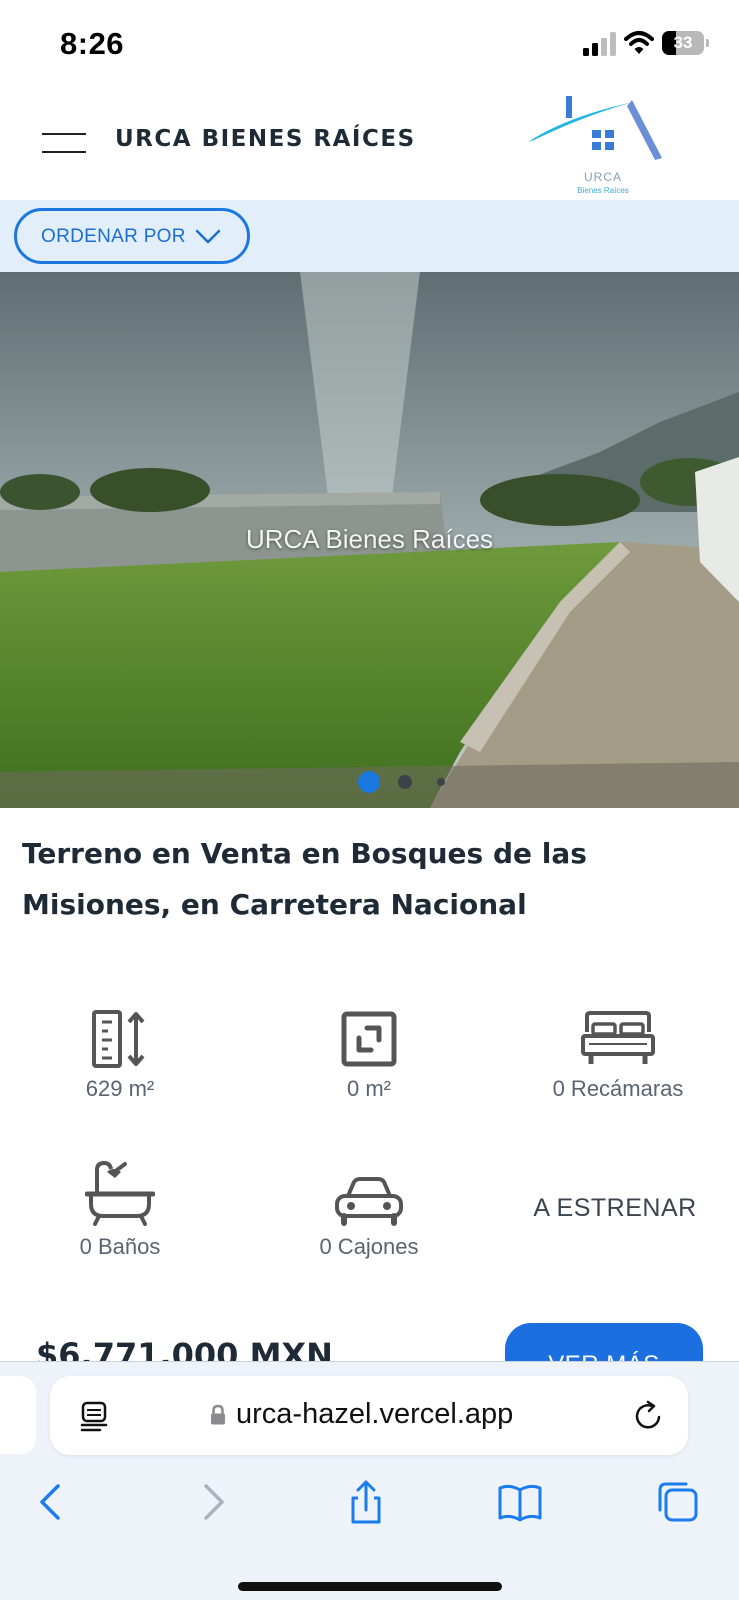 The width and height of the screenshot is (739, 1600). What do you see at coordinates (120, 1088) in the screenshot?
I see `land-area-label: 629 m²` at bounding box center [120, 1088].